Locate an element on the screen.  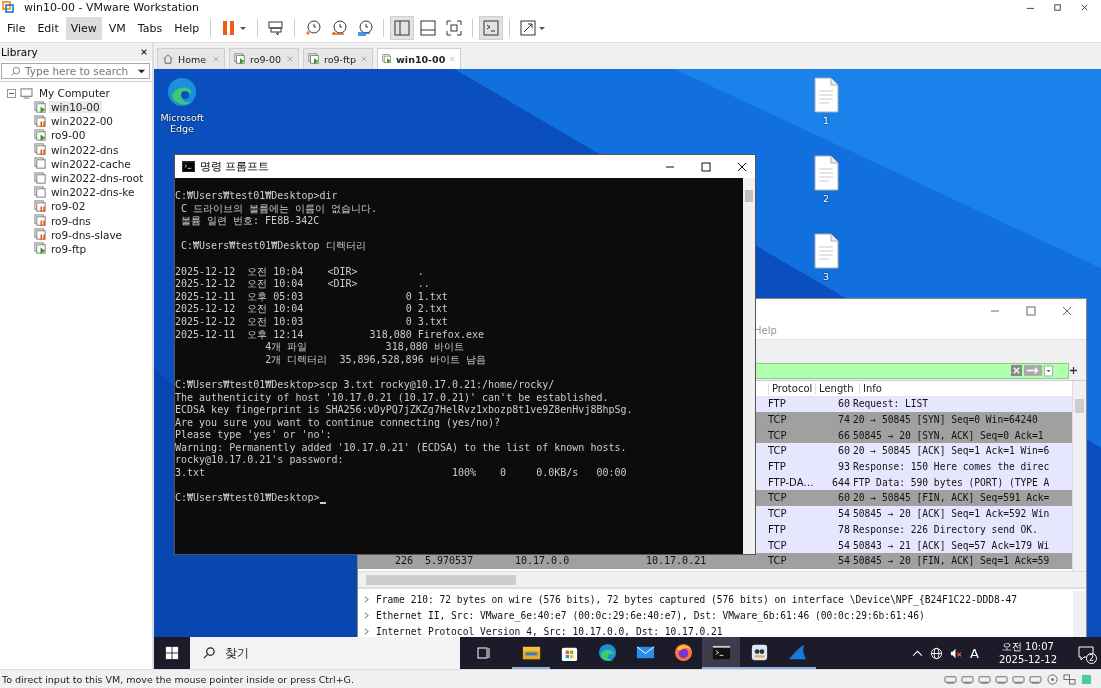
notification-button: 2 is located at coordinates (1086, 653).